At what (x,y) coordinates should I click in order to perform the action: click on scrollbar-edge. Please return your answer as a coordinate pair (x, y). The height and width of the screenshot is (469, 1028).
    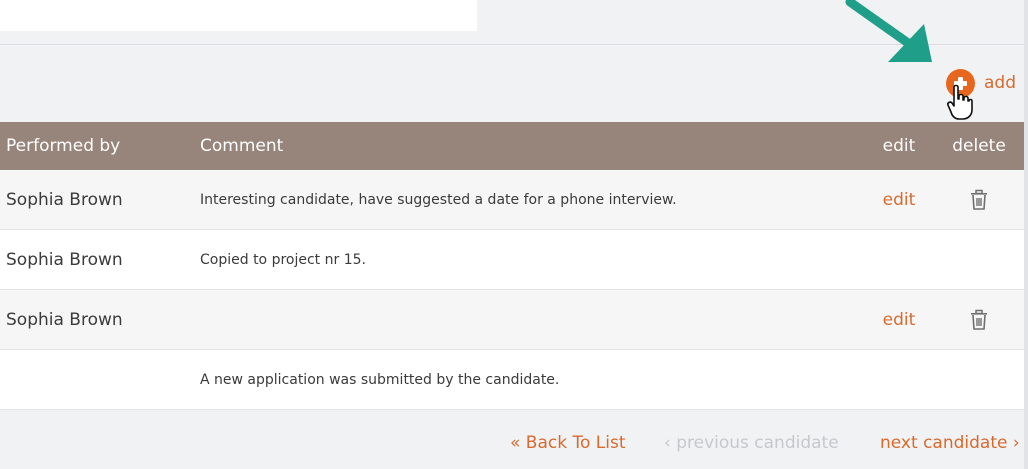
    Looking at the image, I should click on (1026, 234).